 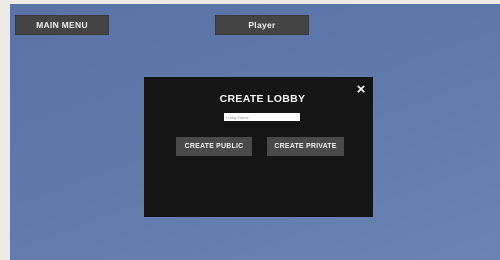 I want to click on main-menu-button: MAIN MENU, so click(x=62, y=25).